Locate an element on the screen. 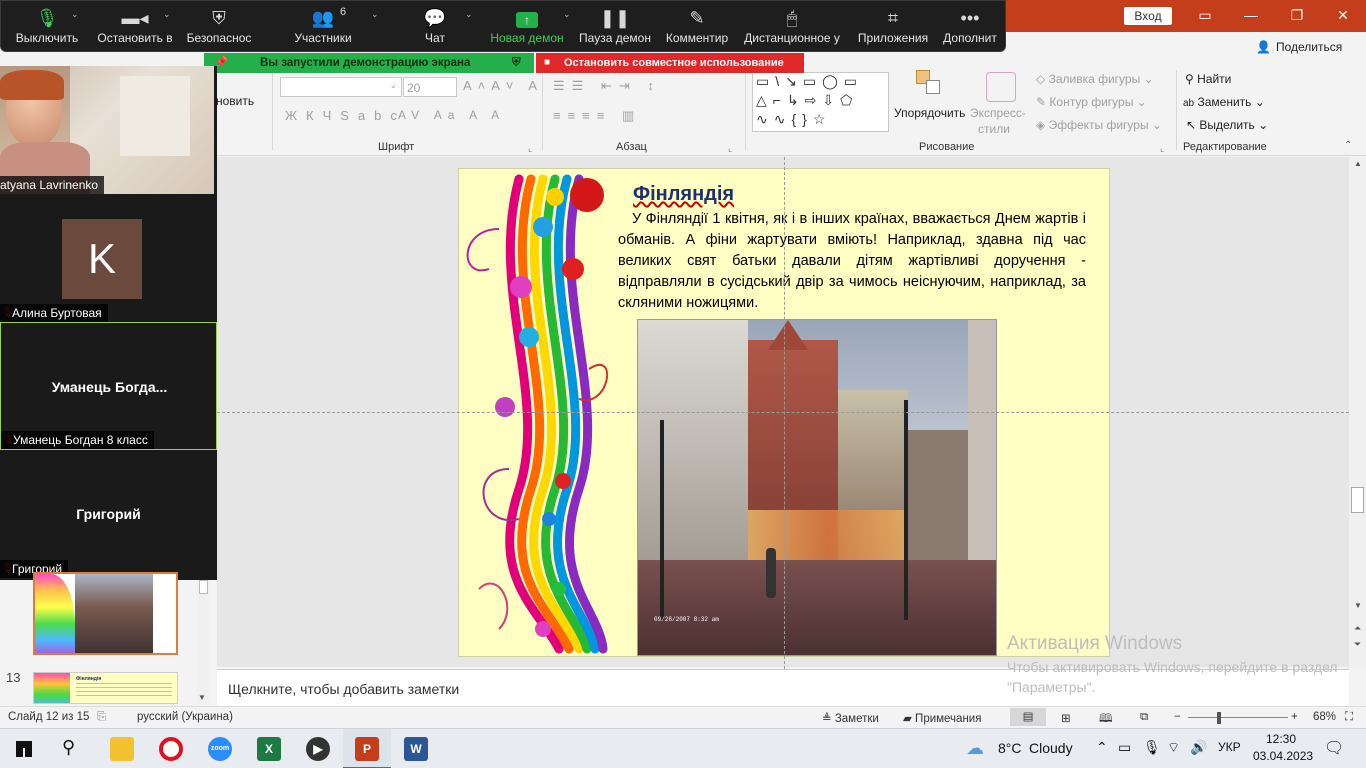 This screenshot has width=1366, height=768. zoom-slider-thumb is located at coordinates (1219, 718).